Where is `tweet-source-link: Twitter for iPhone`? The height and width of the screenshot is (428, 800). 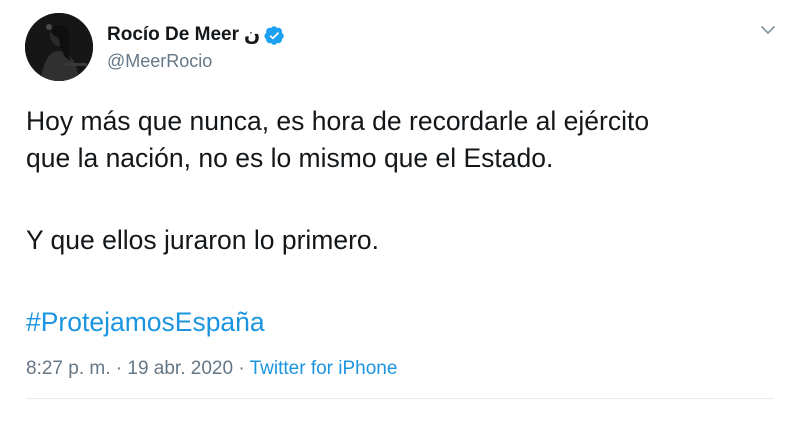 tweet-source-link: Twitter for iPhone is located at coordinates (324, 368).